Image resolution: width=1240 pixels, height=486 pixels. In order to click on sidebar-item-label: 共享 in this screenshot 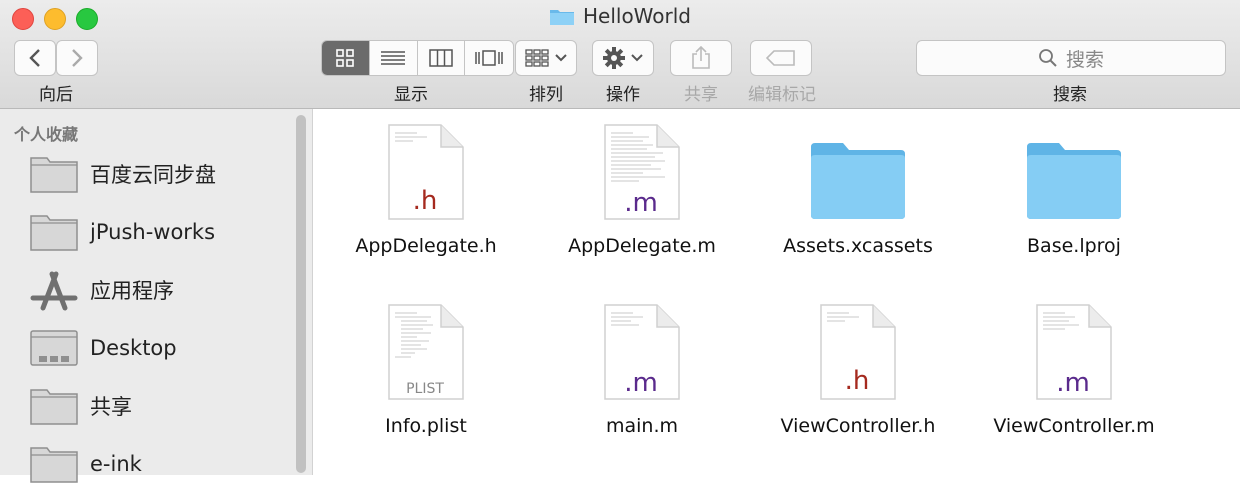, I will do `click(111, 407)`.